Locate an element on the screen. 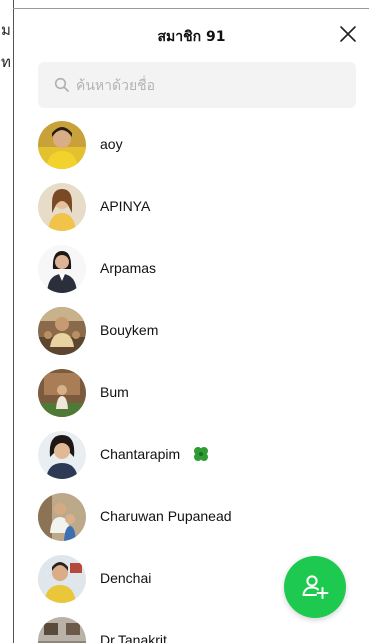  list-item: Charuwan Pupanead is located at coordinates (191, 517).